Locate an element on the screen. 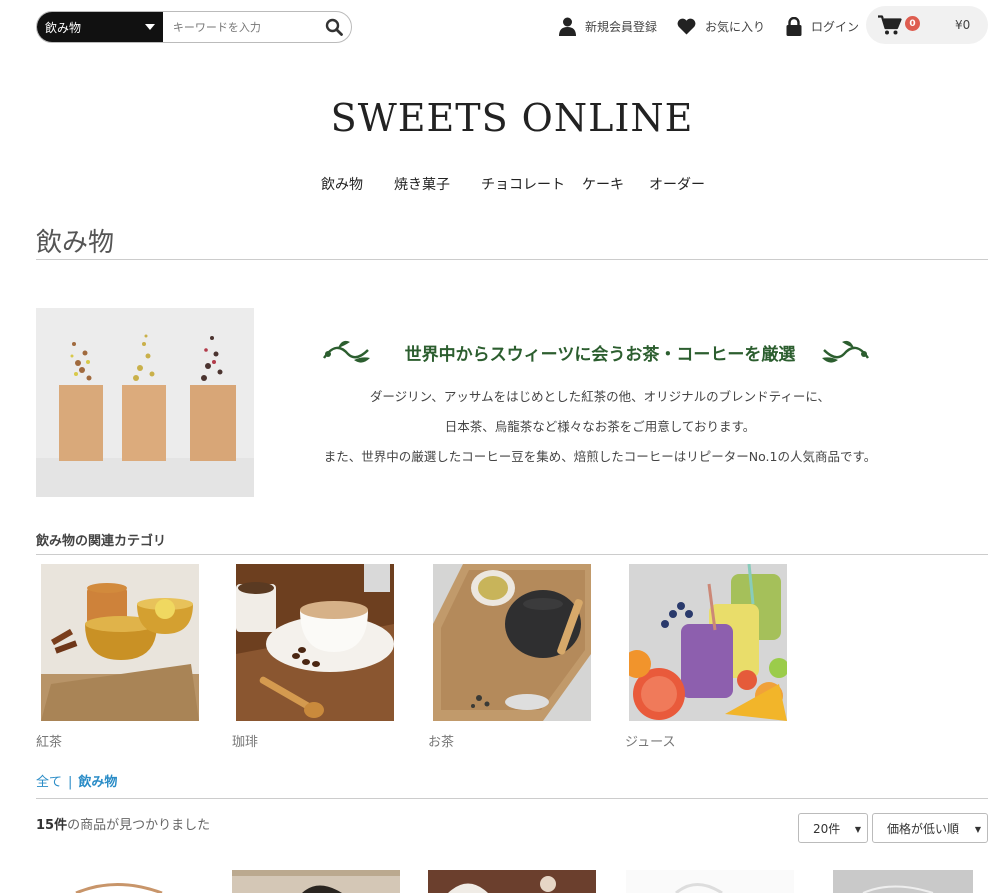  promo-title: 世界中からスウィーツに会うお茶・コーヒーを厳選 is located at coordinates (600, 355).